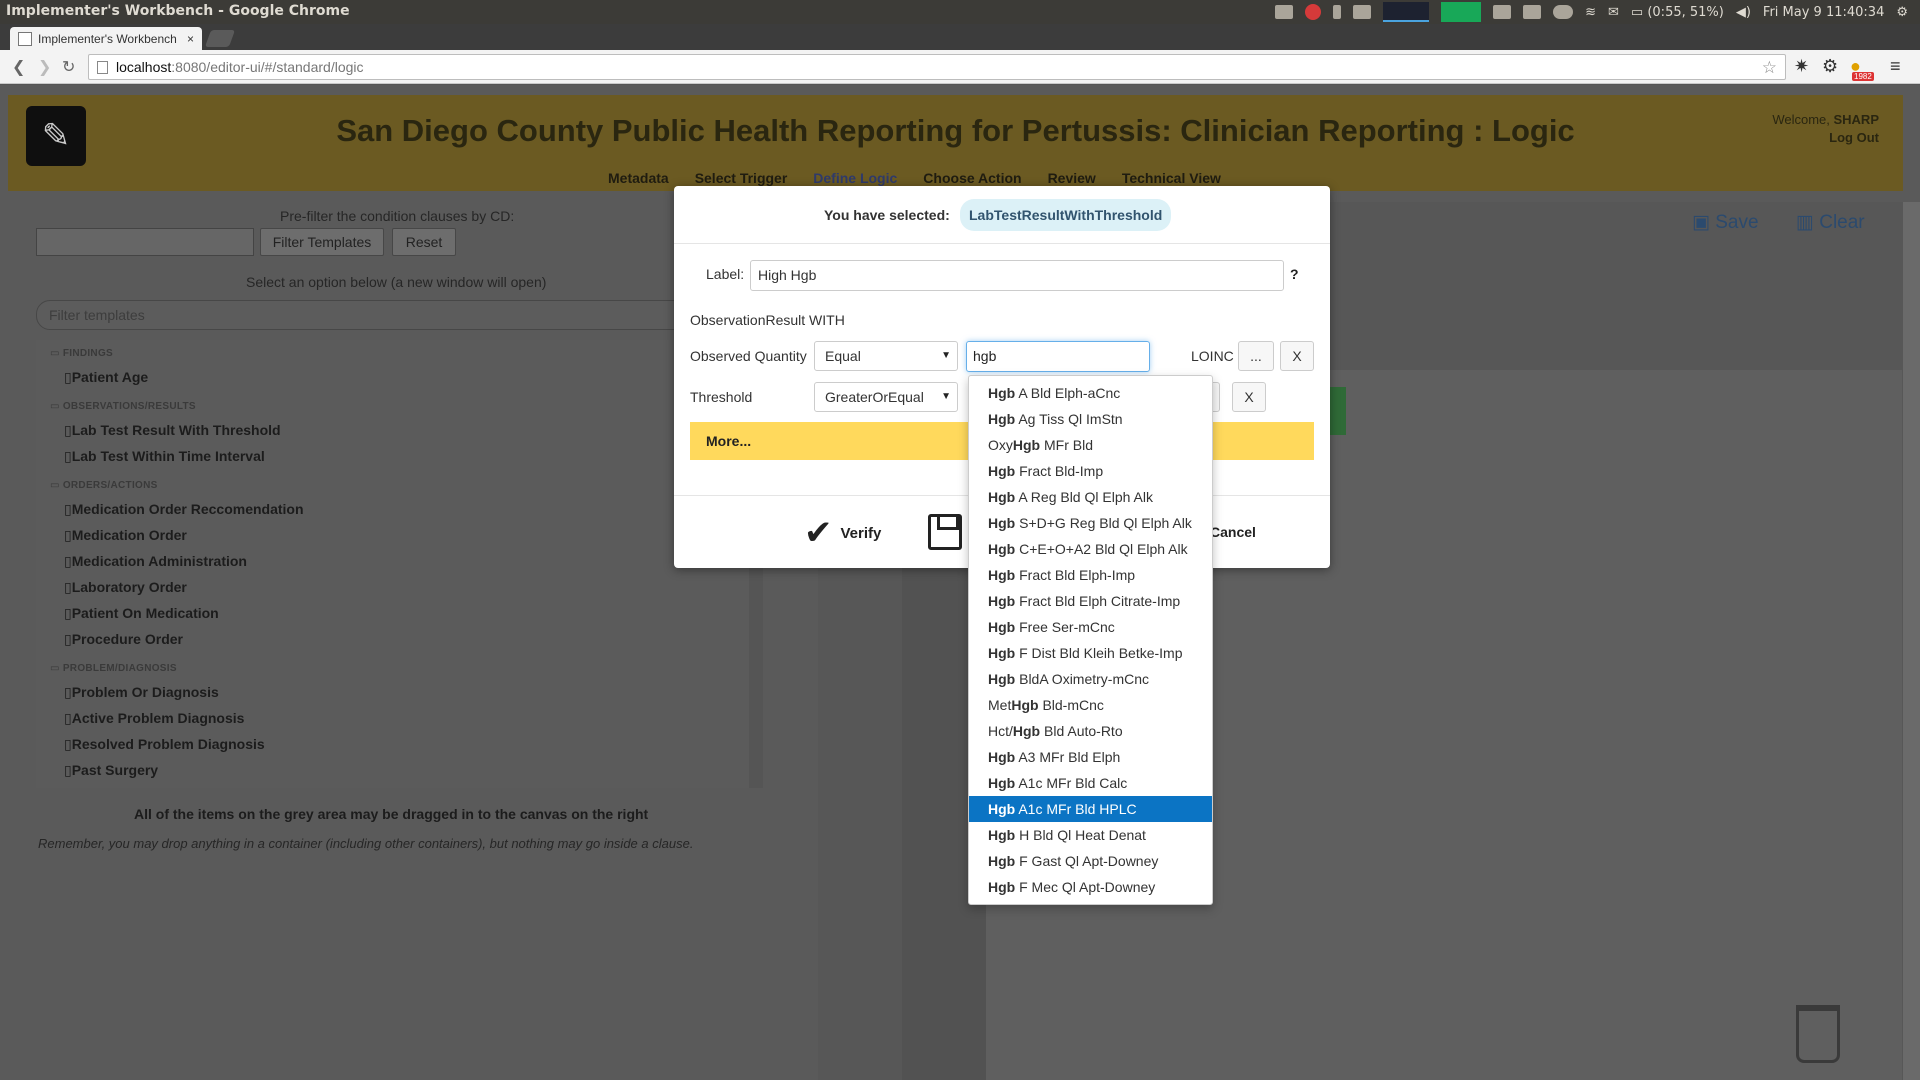  Describe the element at coordinates (874, 397) in the screenshot. I see `threshold-operator-value: GreaterOrEqual` at that location.